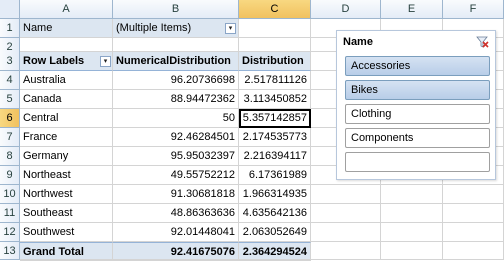 This screenshot has height=261, width=504. Describe the element at coordinates (66, 45) in the screenshot. I see `cell-a2` at that location.